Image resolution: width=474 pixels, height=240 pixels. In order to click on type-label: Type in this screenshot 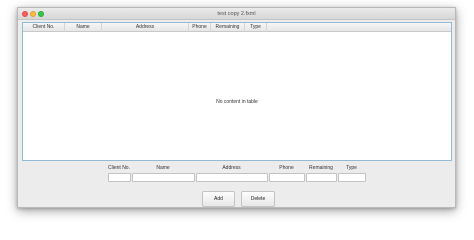, I will do `click(351, 168)`.